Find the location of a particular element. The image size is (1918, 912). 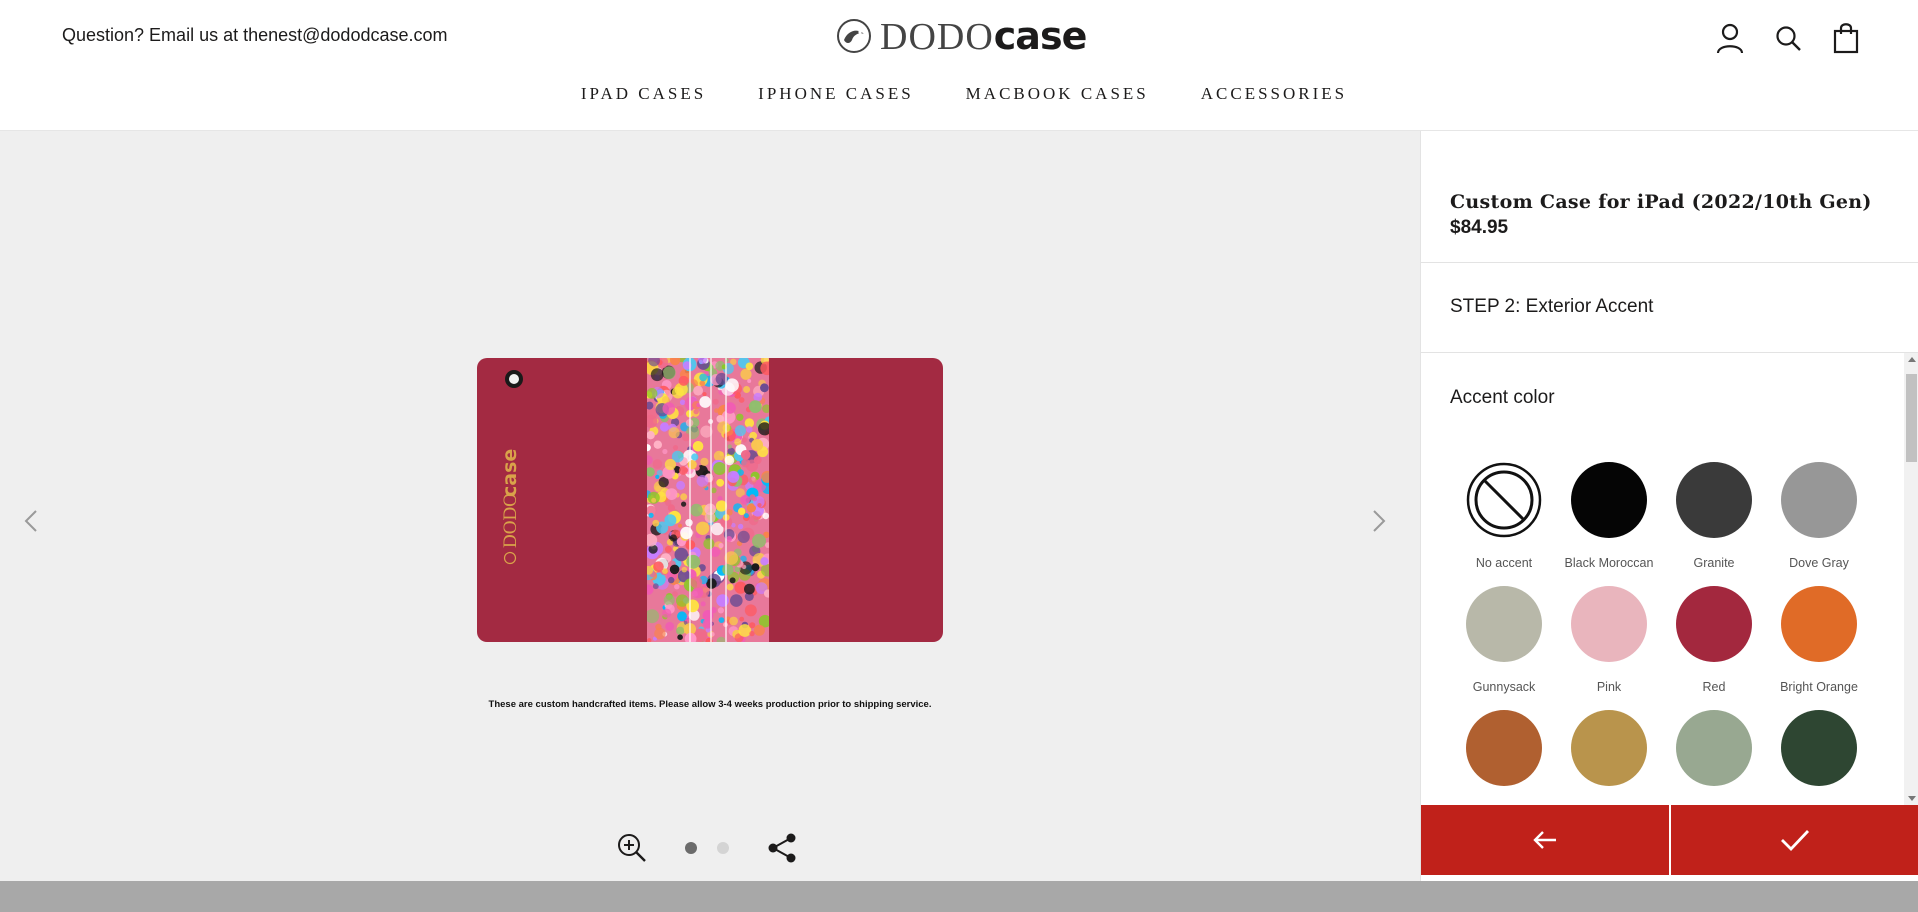

confetti-accent-strip is located at coordinates (708, 500).